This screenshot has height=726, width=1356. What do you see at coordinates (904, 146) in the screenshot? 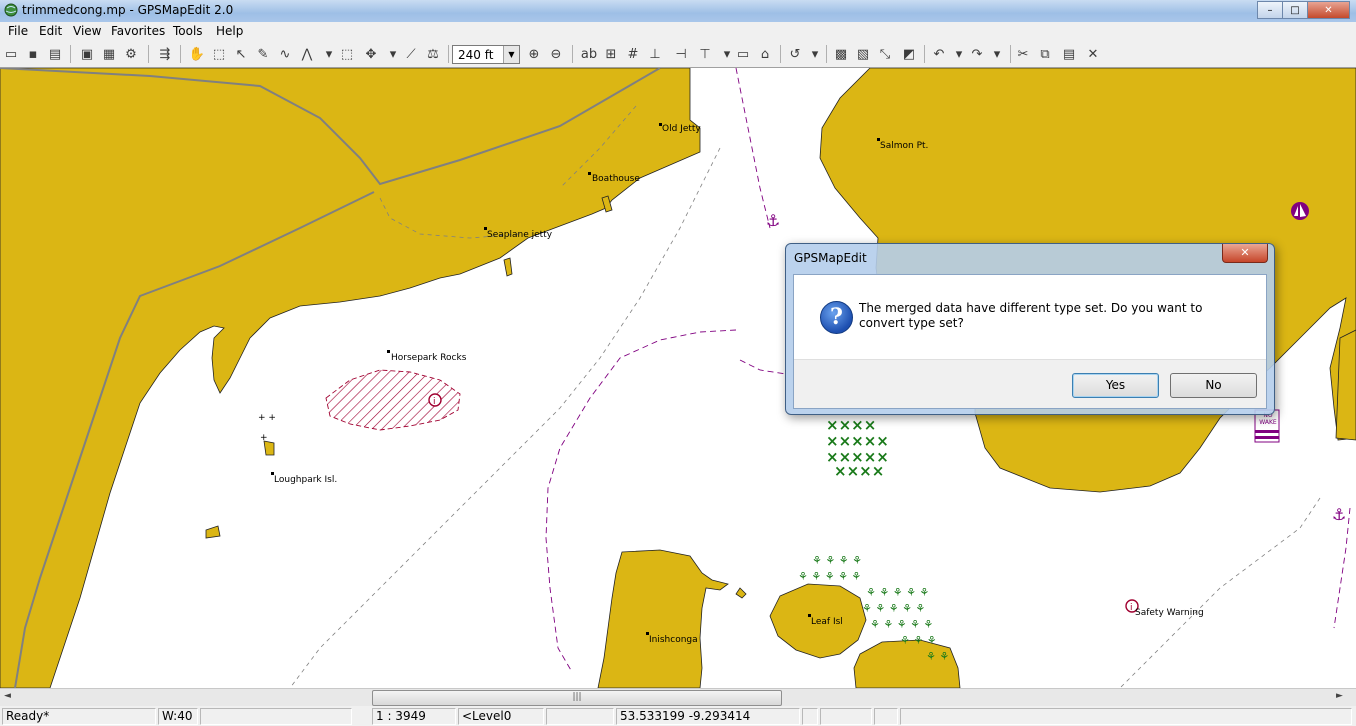
I see `label-salmon-pt: Salmon Pt.` at bounding box center [904, 146].